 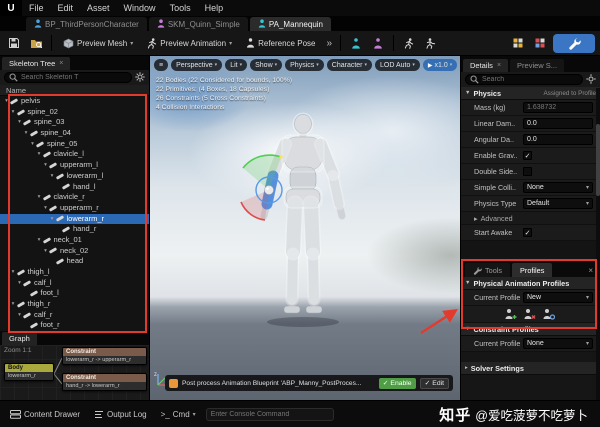 I want to click on graph-node-body: Body lowerarm_r, so click(x=29, y=372).